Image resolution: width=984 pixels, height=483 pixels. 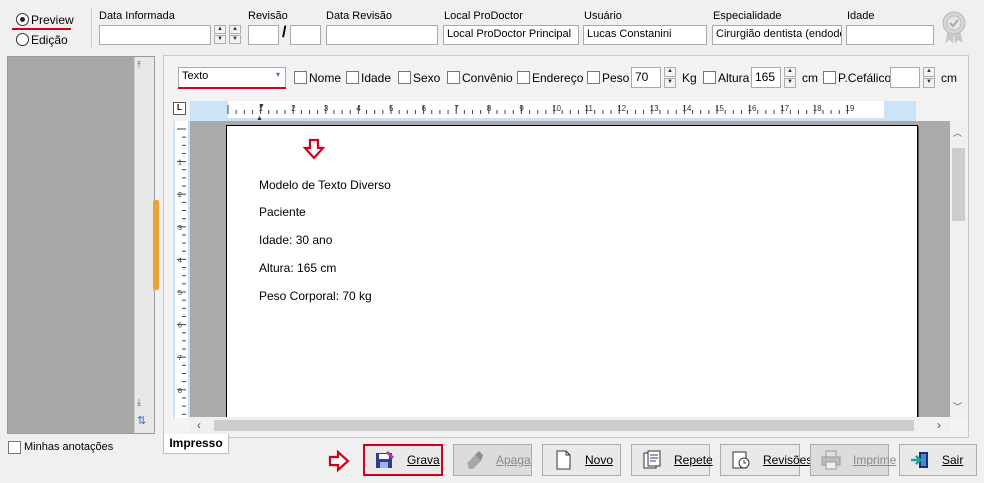 I want to click on local-field: Local ProDoctor Principal, so click(x=511, y=35).